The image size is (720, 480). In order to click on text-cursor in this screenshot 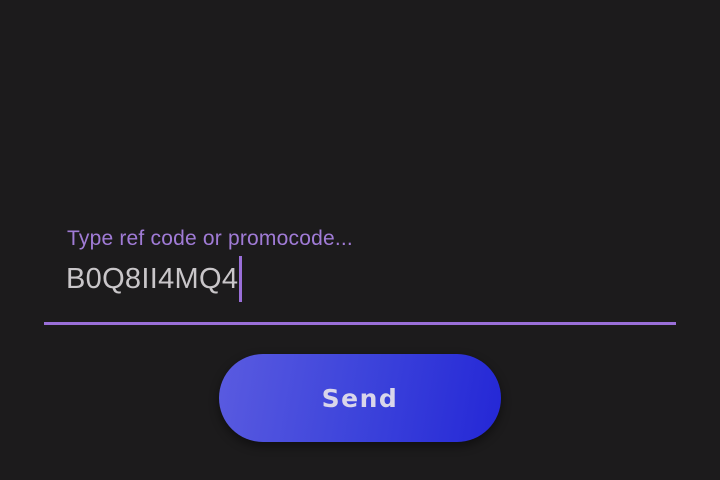, I will do `click(241, 279)`.